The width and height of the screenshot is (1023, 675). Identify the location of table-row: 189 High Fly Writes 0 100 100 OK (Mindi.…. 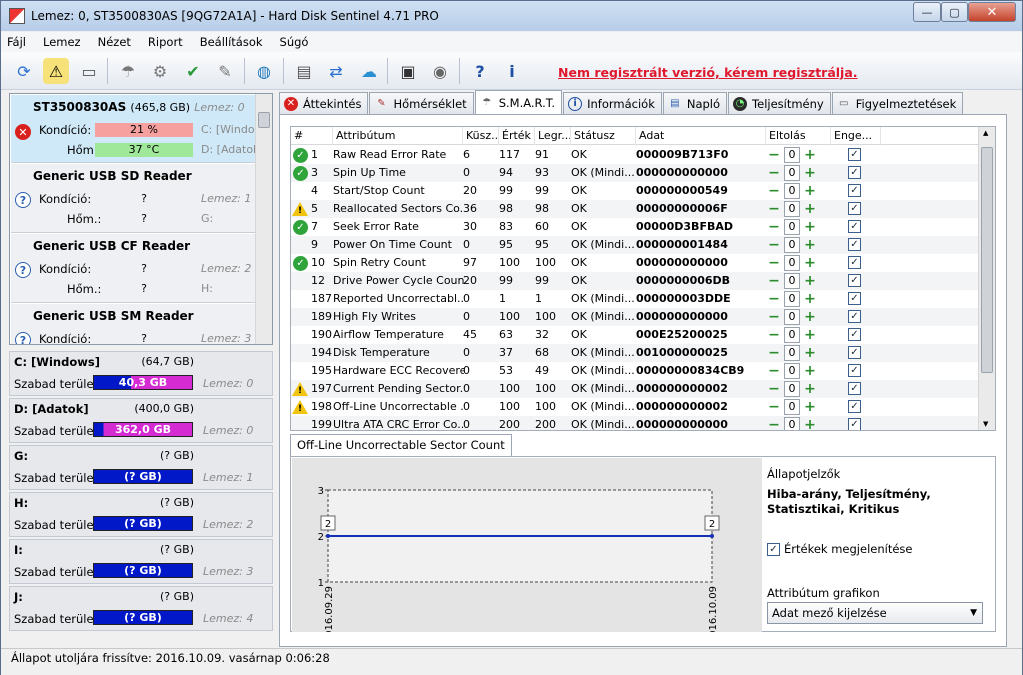
(636, 317).